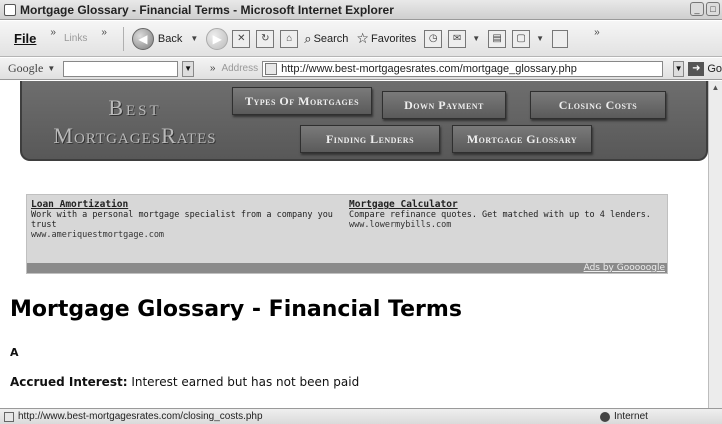 Image resolution: width=722 pixels, height=424 pixels. I want to click on menu-file: File, so click(25, 38).